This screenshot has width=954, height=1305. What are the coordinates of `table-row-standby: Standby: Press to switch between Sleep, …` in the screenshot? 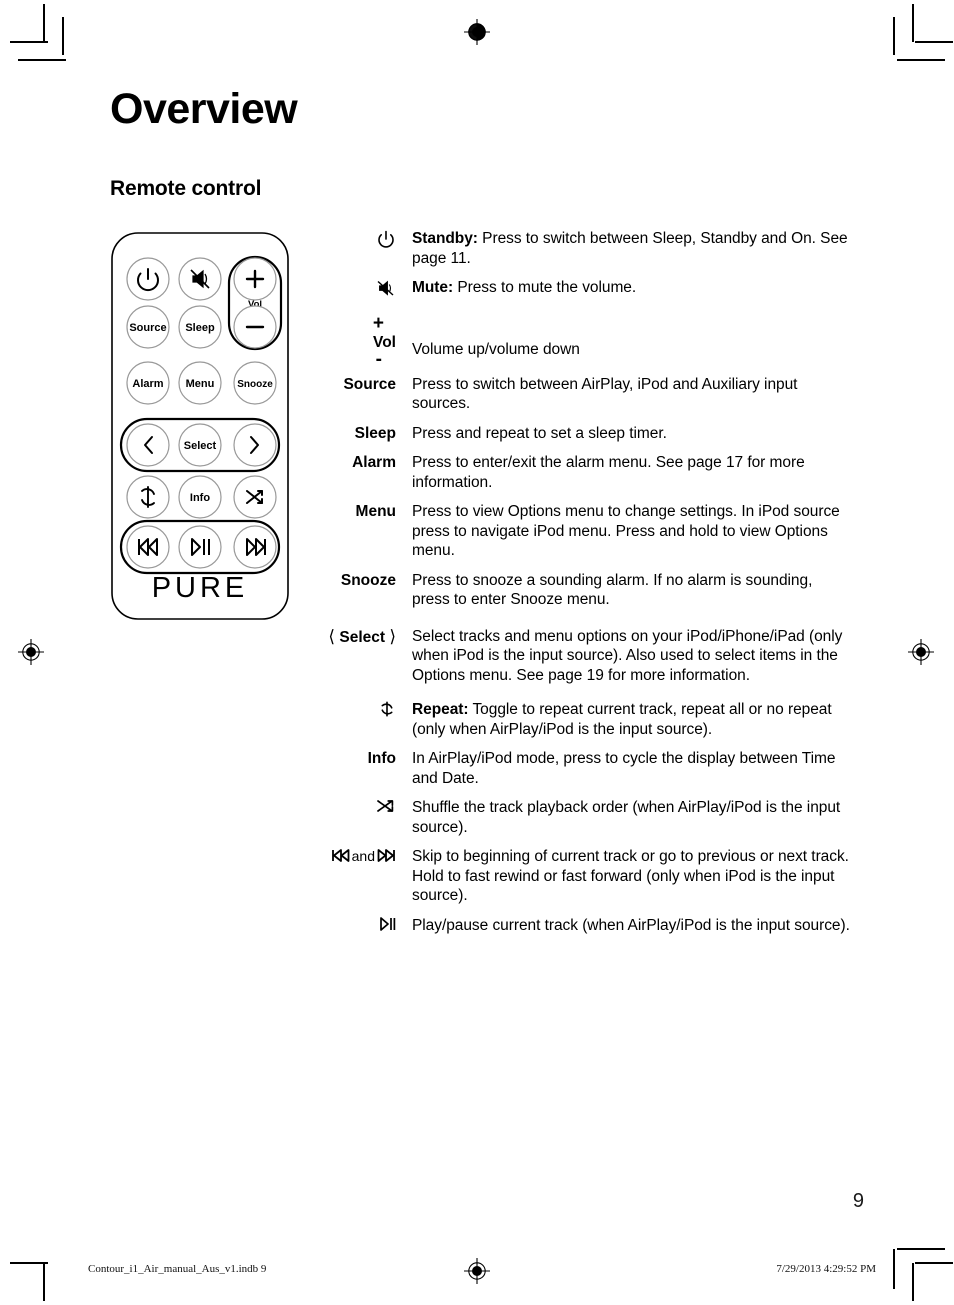 It's located at (583, 248).